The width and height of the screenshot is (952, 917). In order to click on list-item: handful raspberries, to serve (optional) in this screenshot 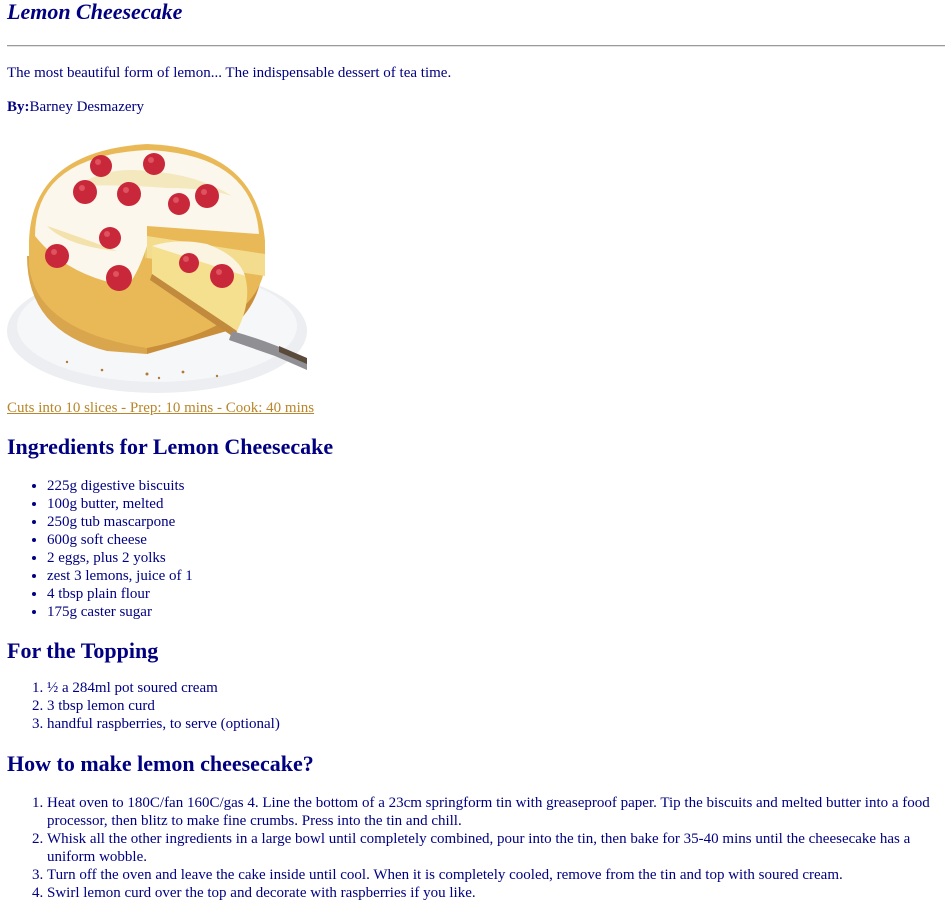, I will do `click(496, 724)`.